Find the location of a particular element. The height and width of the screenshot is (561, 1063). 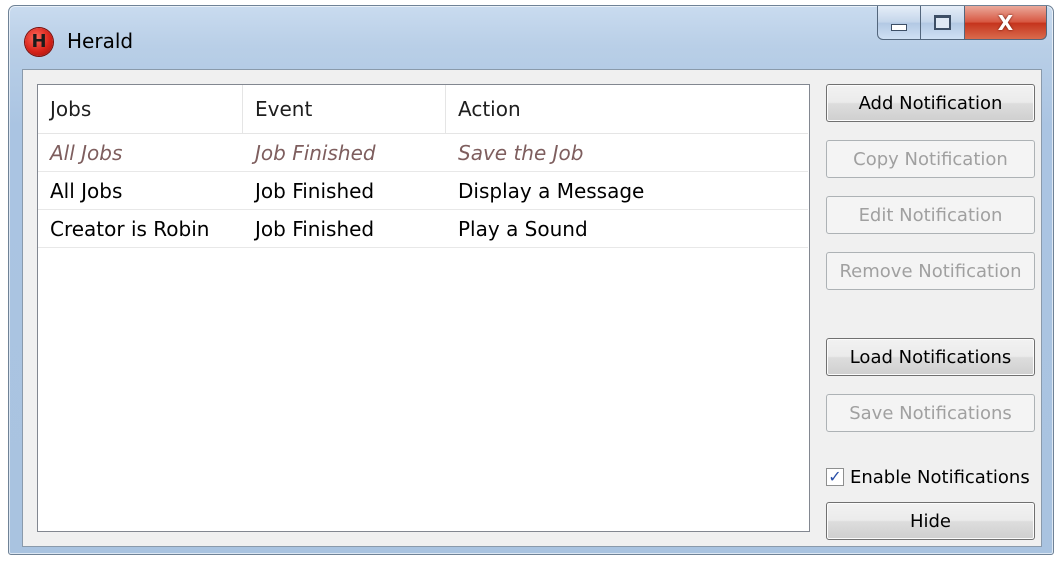

cell-action: Save the Job is located at coordinates (521, 152).